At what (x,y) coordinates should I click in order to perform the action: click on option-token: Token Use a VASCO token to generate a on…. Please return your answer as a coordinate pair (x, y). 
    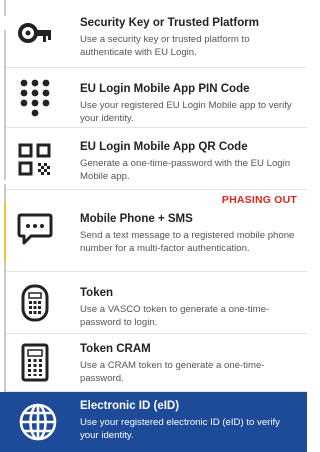
    Looking at the image, I should click on (156, 303).